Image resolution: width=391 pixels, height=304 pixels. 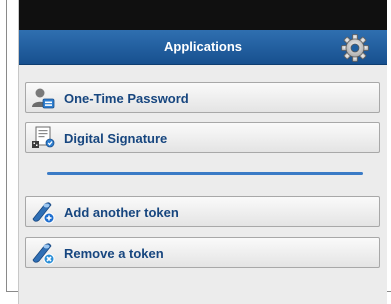 I want to click on signed-document-icon, so click(x=43, y=138).